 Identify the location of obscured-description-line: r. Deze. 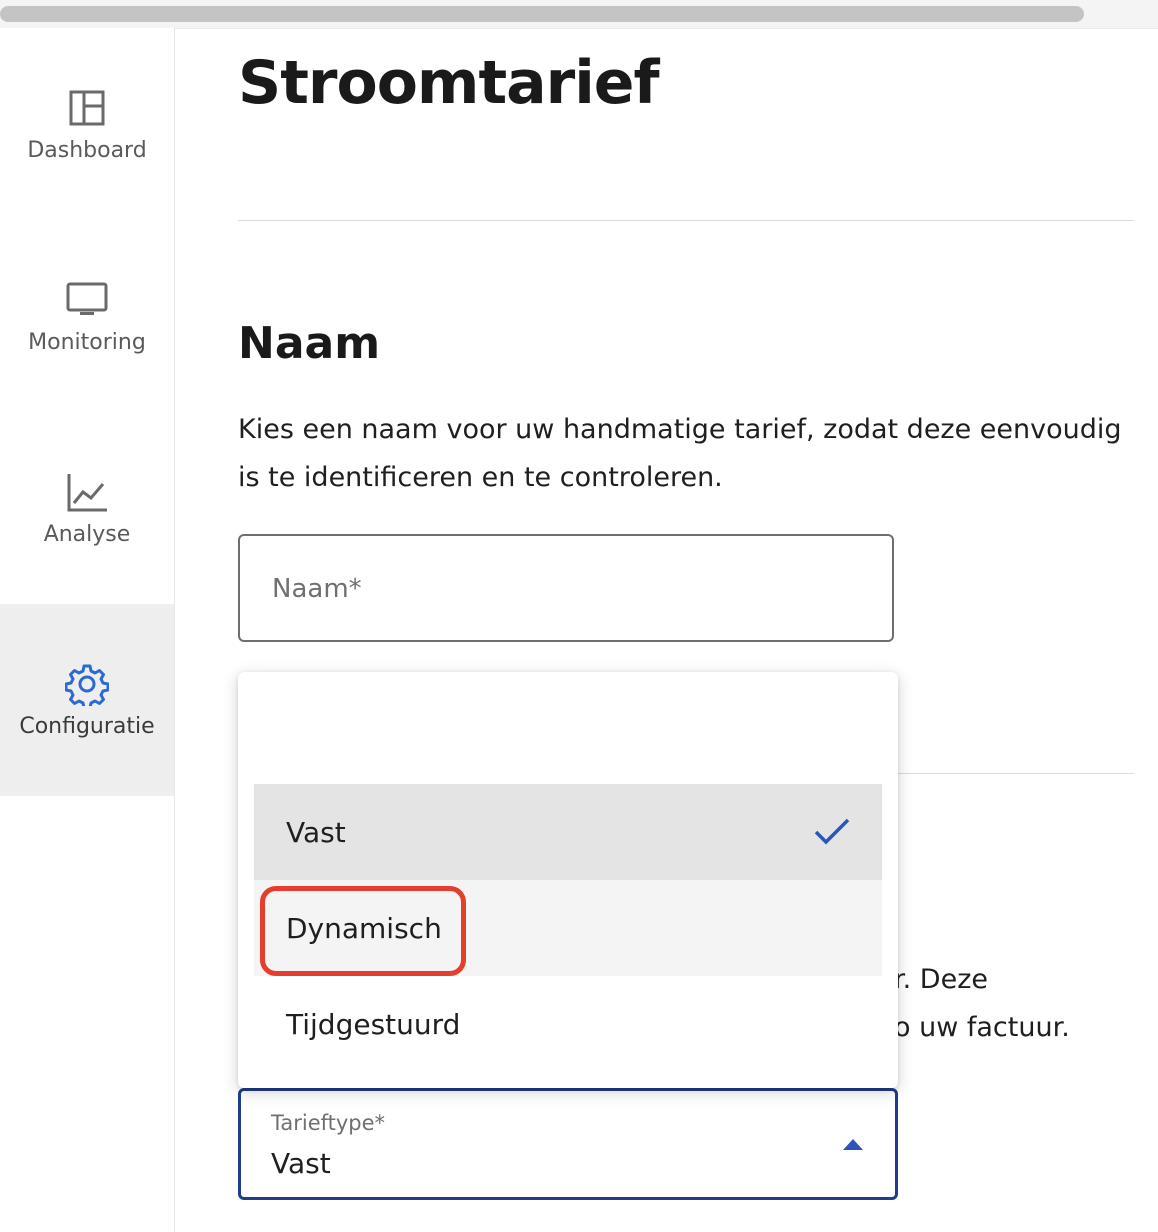
(941, 979).